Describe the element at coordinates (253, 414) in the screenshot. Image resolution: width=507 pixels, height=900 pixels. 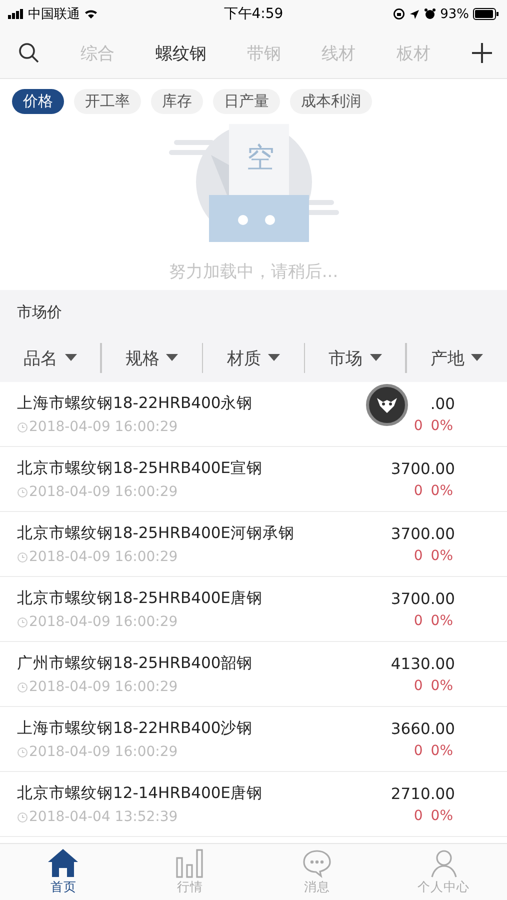
I see `price-row: 上海市螺纹钢18-22HRB400永钢 2018-04-09 16:00:29 .00 0 0%` at that location.